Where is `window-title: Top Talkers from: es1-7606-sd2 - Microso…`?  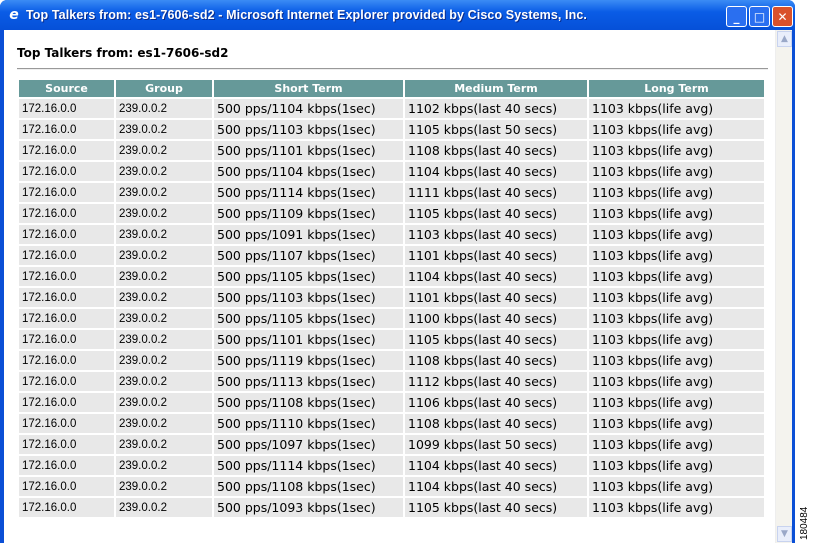
window-title: Top Talkers from: es1-7606-sd2 - Microso… is located at coordinates (306, 15).